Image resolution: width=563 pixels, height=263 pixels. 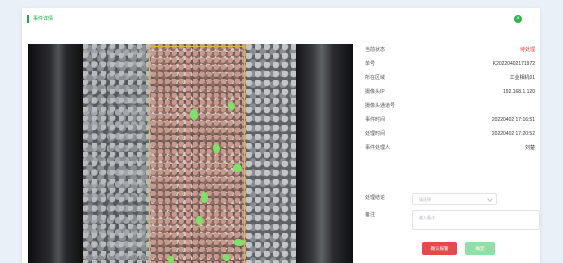 I want to click on detection-box, so click(x=197, y=154).